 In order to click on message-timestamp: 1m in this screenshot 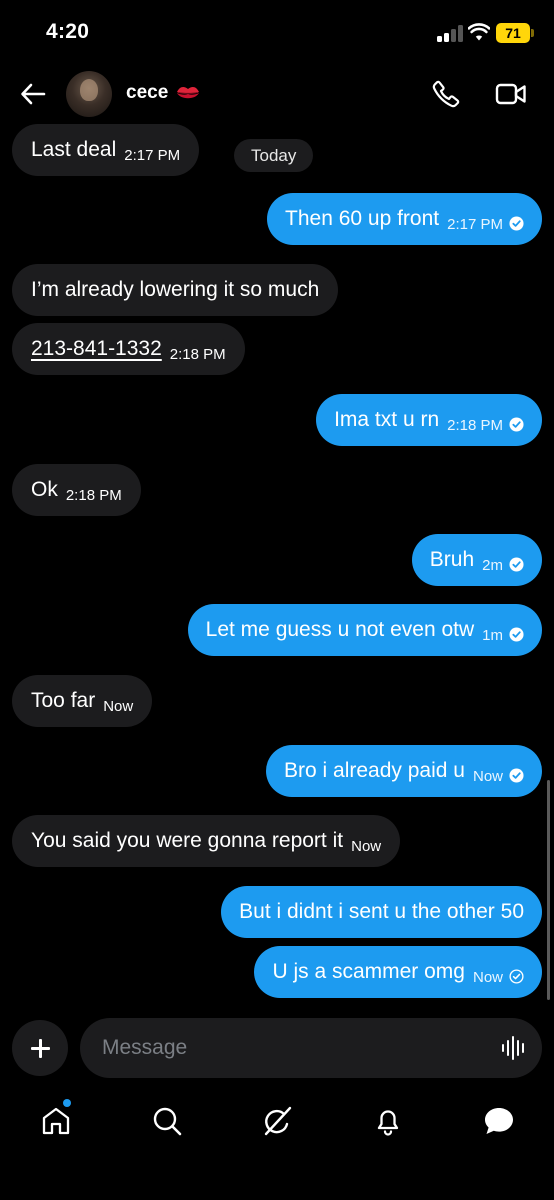, I will do `click(492, 635)`.